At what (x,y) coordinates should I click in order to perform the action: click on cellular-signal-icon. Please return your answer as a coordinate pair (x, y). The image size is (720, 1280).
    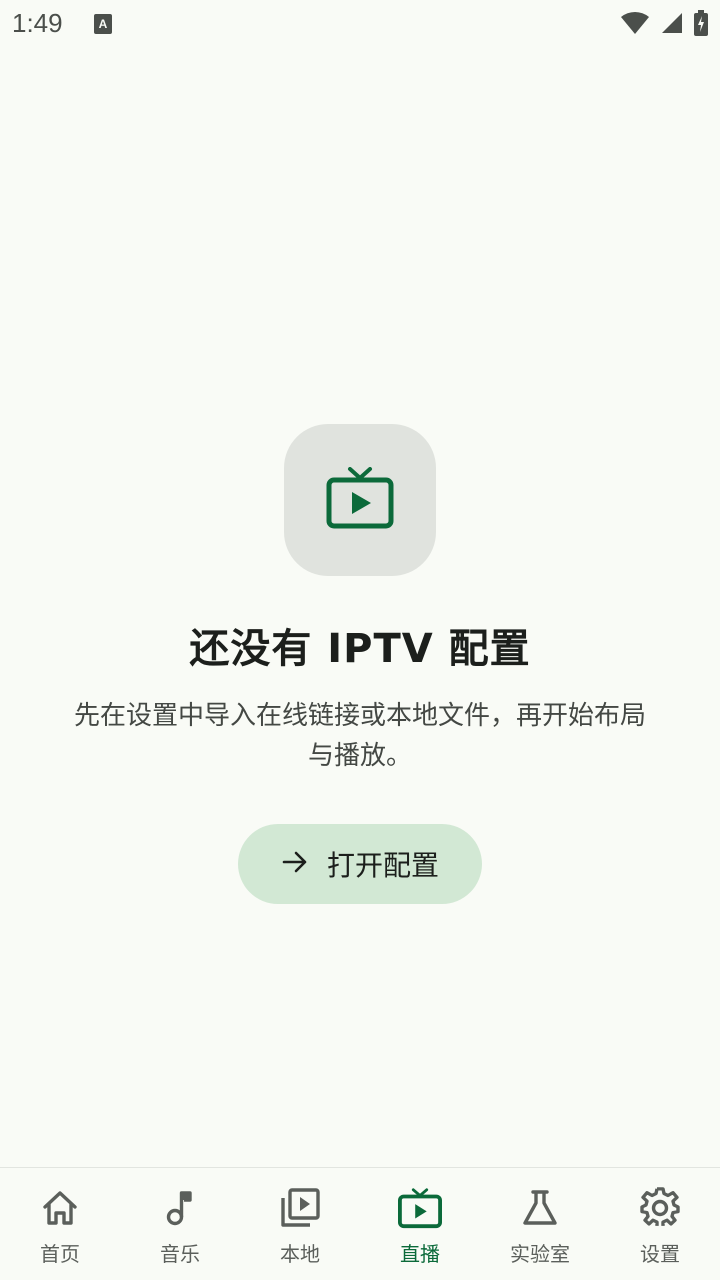
    Looking at the image, I should click on (672, 25).